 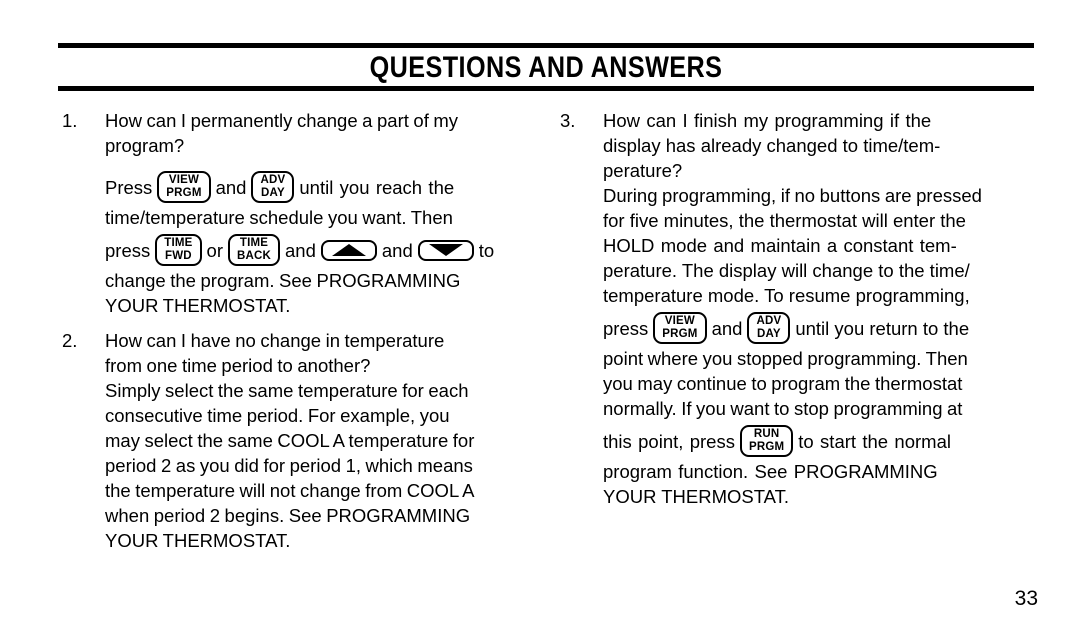 I want to click on qa-answer-3-line-12: YOUR THERMOSTAT., so click(x=696, y=496).